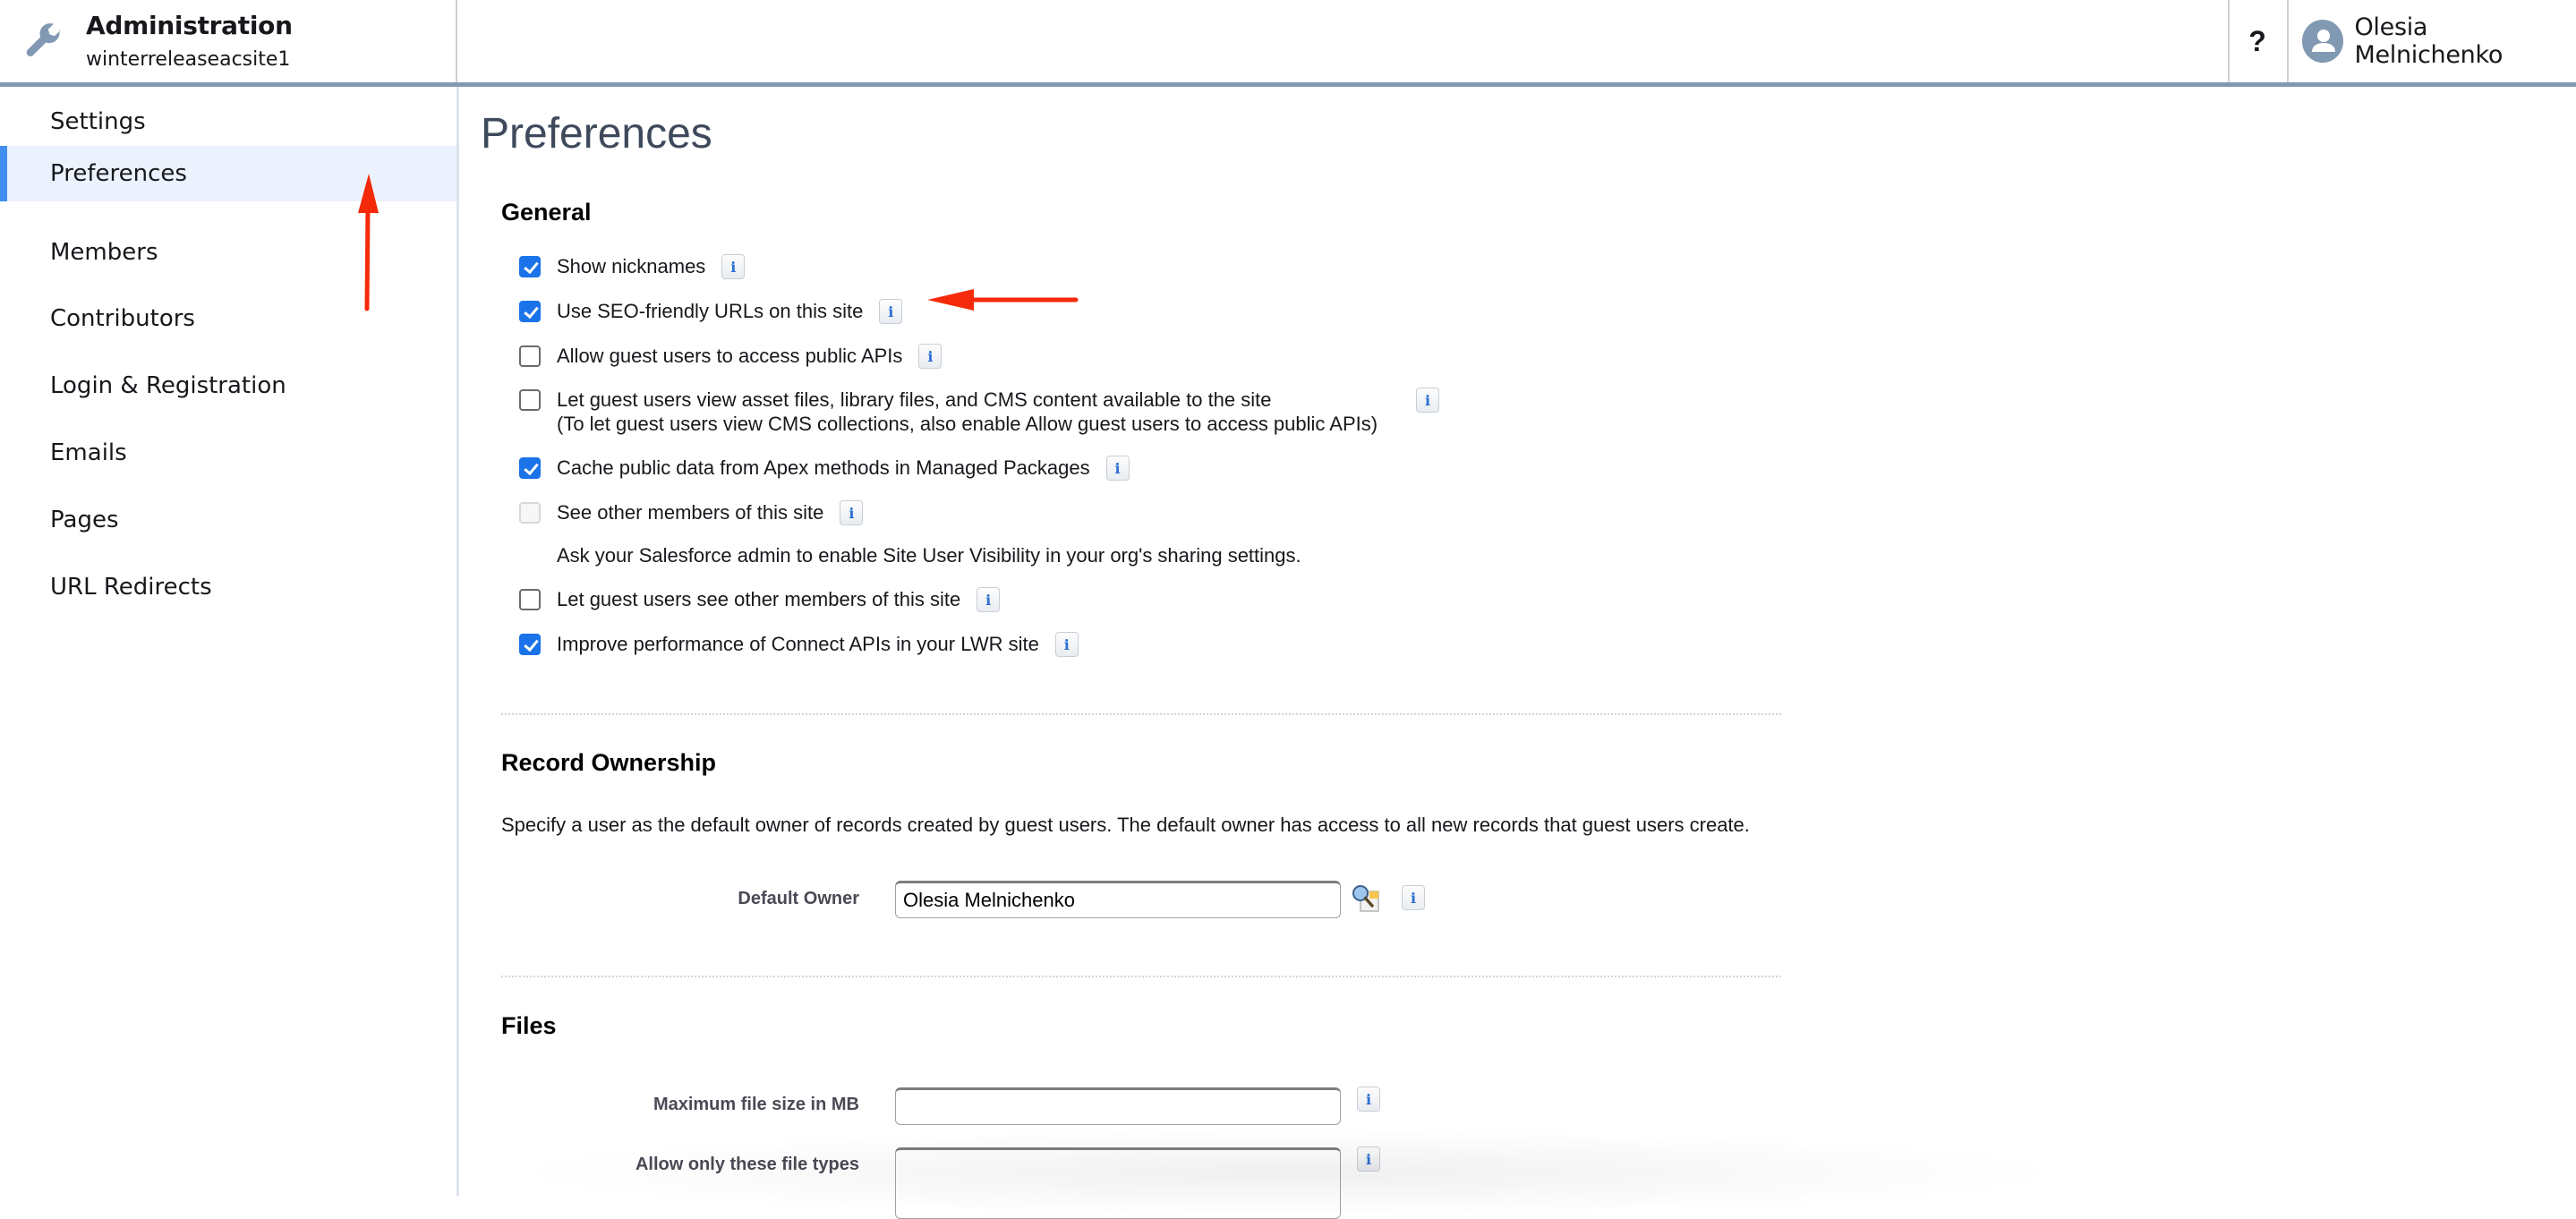 The height and width of the screenshot is (1219, 2576). Describe the element at coordinates (189, 25) in the screenshot. I see `app-title: Administration` at that location.